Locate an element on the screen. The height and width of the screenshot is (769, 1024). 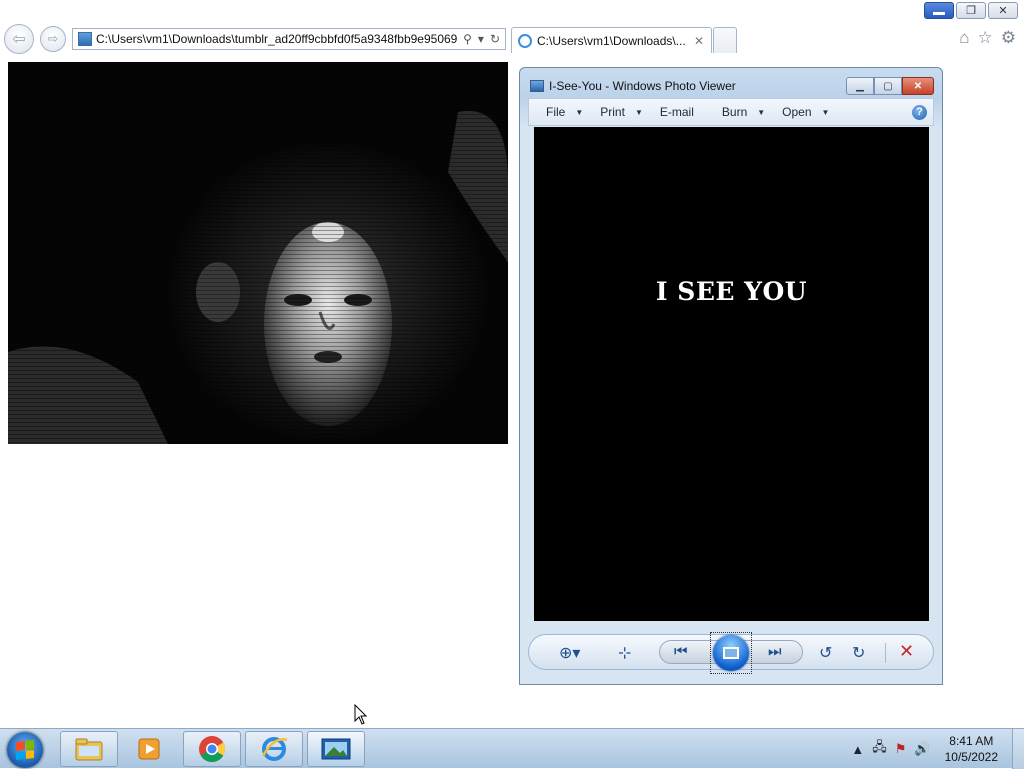
taskbar-media-player is located at coordinates (149, 749).